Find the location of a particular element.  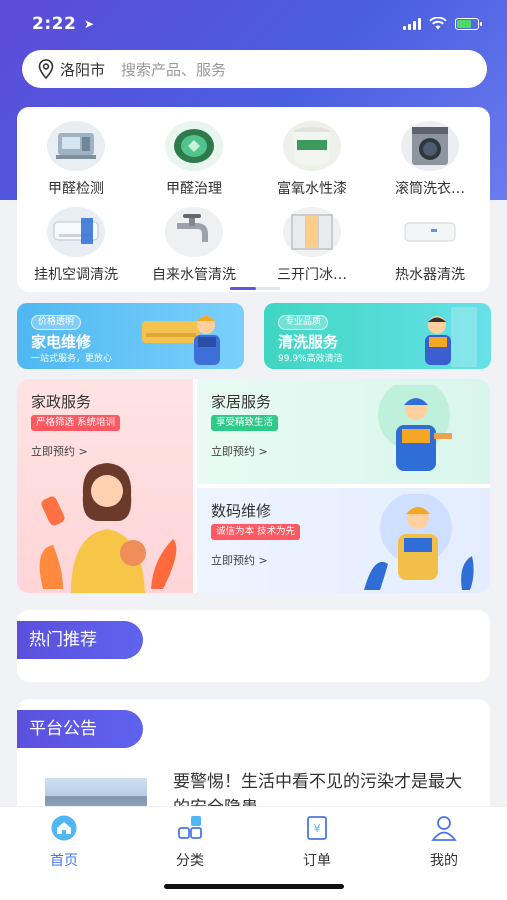

repairman-illustration is located at coordinates (181, 340).